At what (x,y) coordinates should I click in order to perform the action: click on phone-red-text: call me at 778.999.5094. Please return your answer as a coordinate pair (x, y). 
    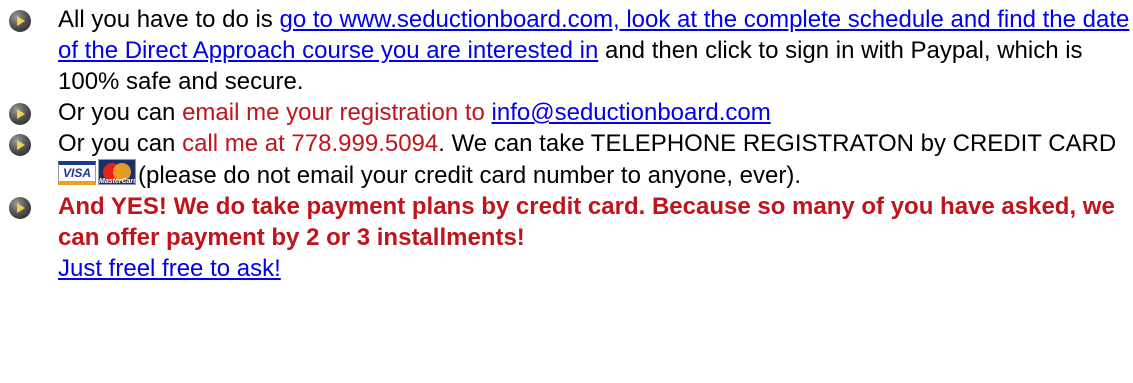
    Looking at the image, I should click on (310, 143).